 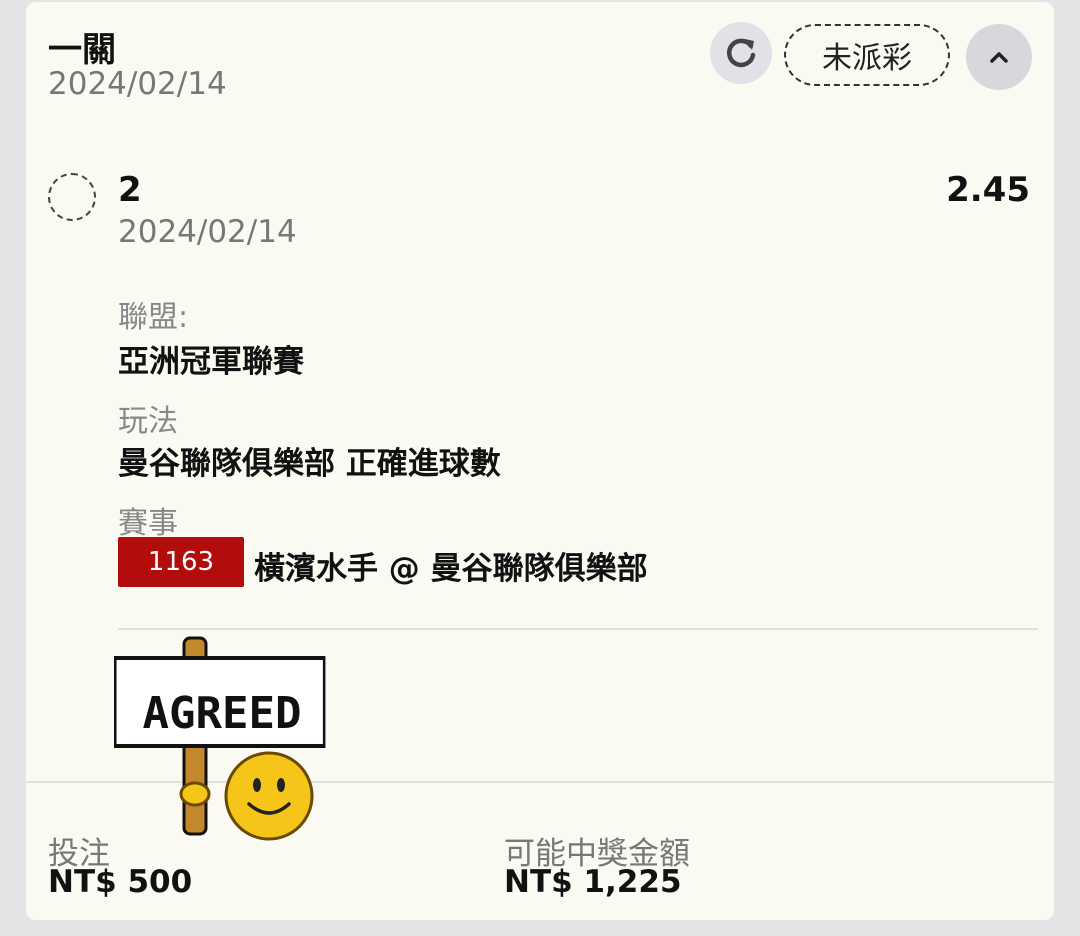 I want to click on agreed-sign-icon: AGREED, so click(x=220, y=738).